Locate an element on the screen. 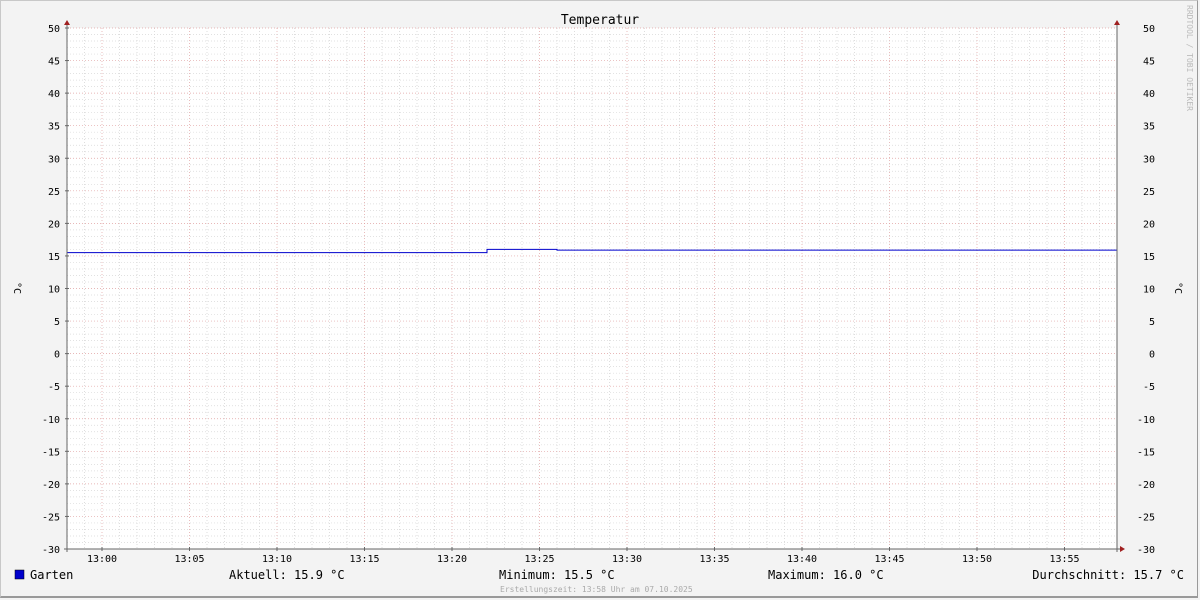  y-tick-label-right: -25 is located at coordinates (1146, 517).